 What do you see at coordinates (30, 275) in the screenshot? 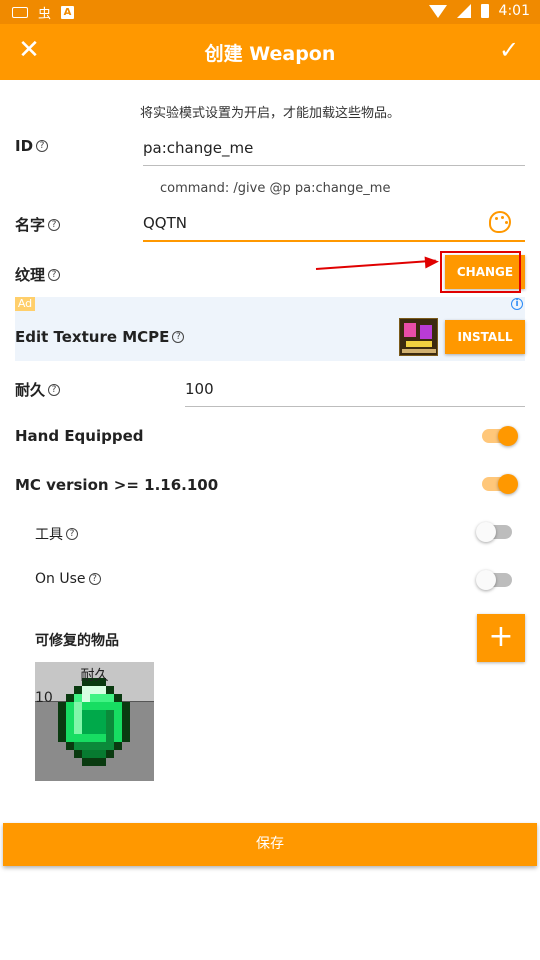
I see `texture-label-text: 纹理` at bounding box center [30, 275].